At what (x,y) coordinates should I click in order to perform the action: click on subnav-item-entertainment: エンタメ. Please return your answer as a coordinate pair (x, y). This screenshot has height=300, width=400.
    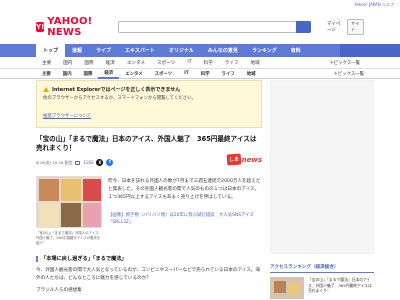
    Looking at the image, I should click on (136, 63).